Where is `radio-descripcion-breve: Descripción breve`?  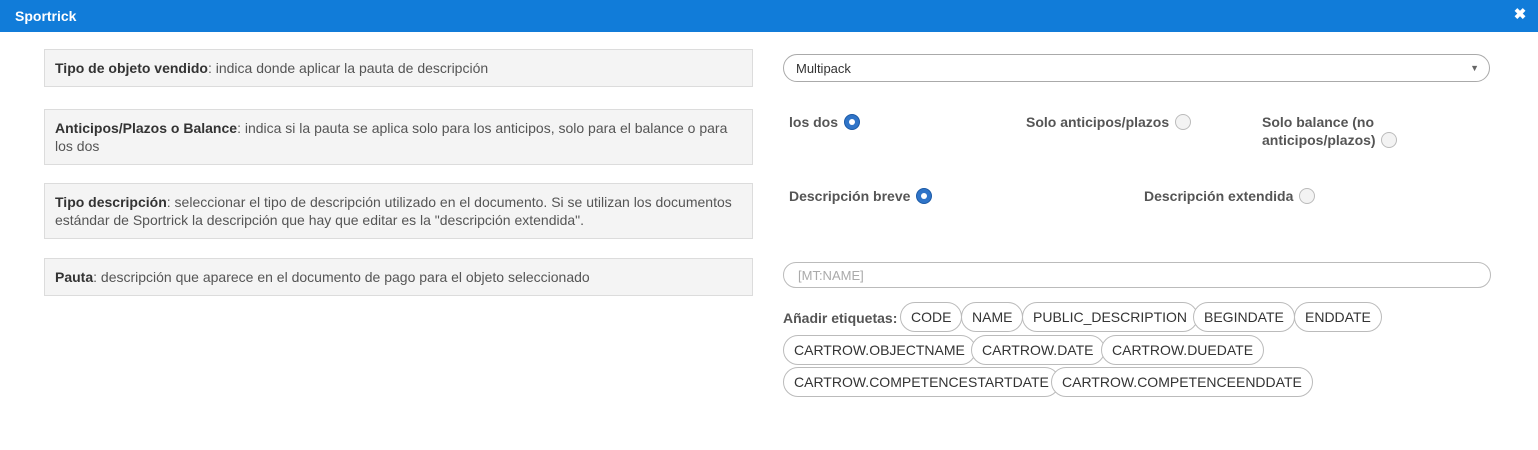 radio-descripcion-breve: Descripción breve is located at coordinates (861, 196).